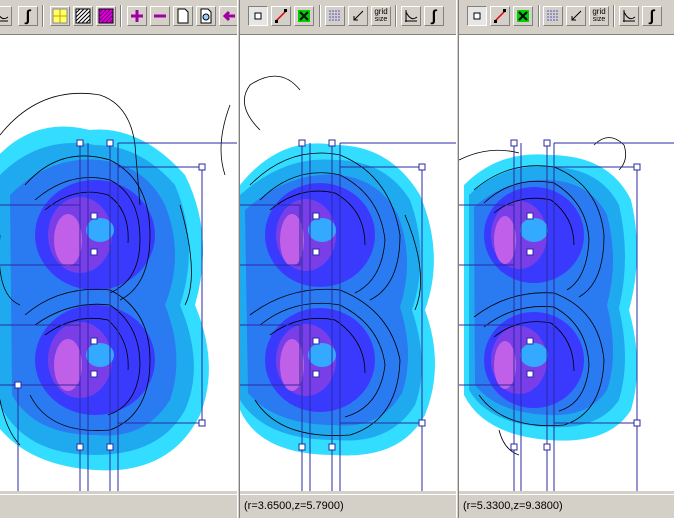 The width and height of the screenshot is (674, 518). I want to click on add-button, so click(137, 16).